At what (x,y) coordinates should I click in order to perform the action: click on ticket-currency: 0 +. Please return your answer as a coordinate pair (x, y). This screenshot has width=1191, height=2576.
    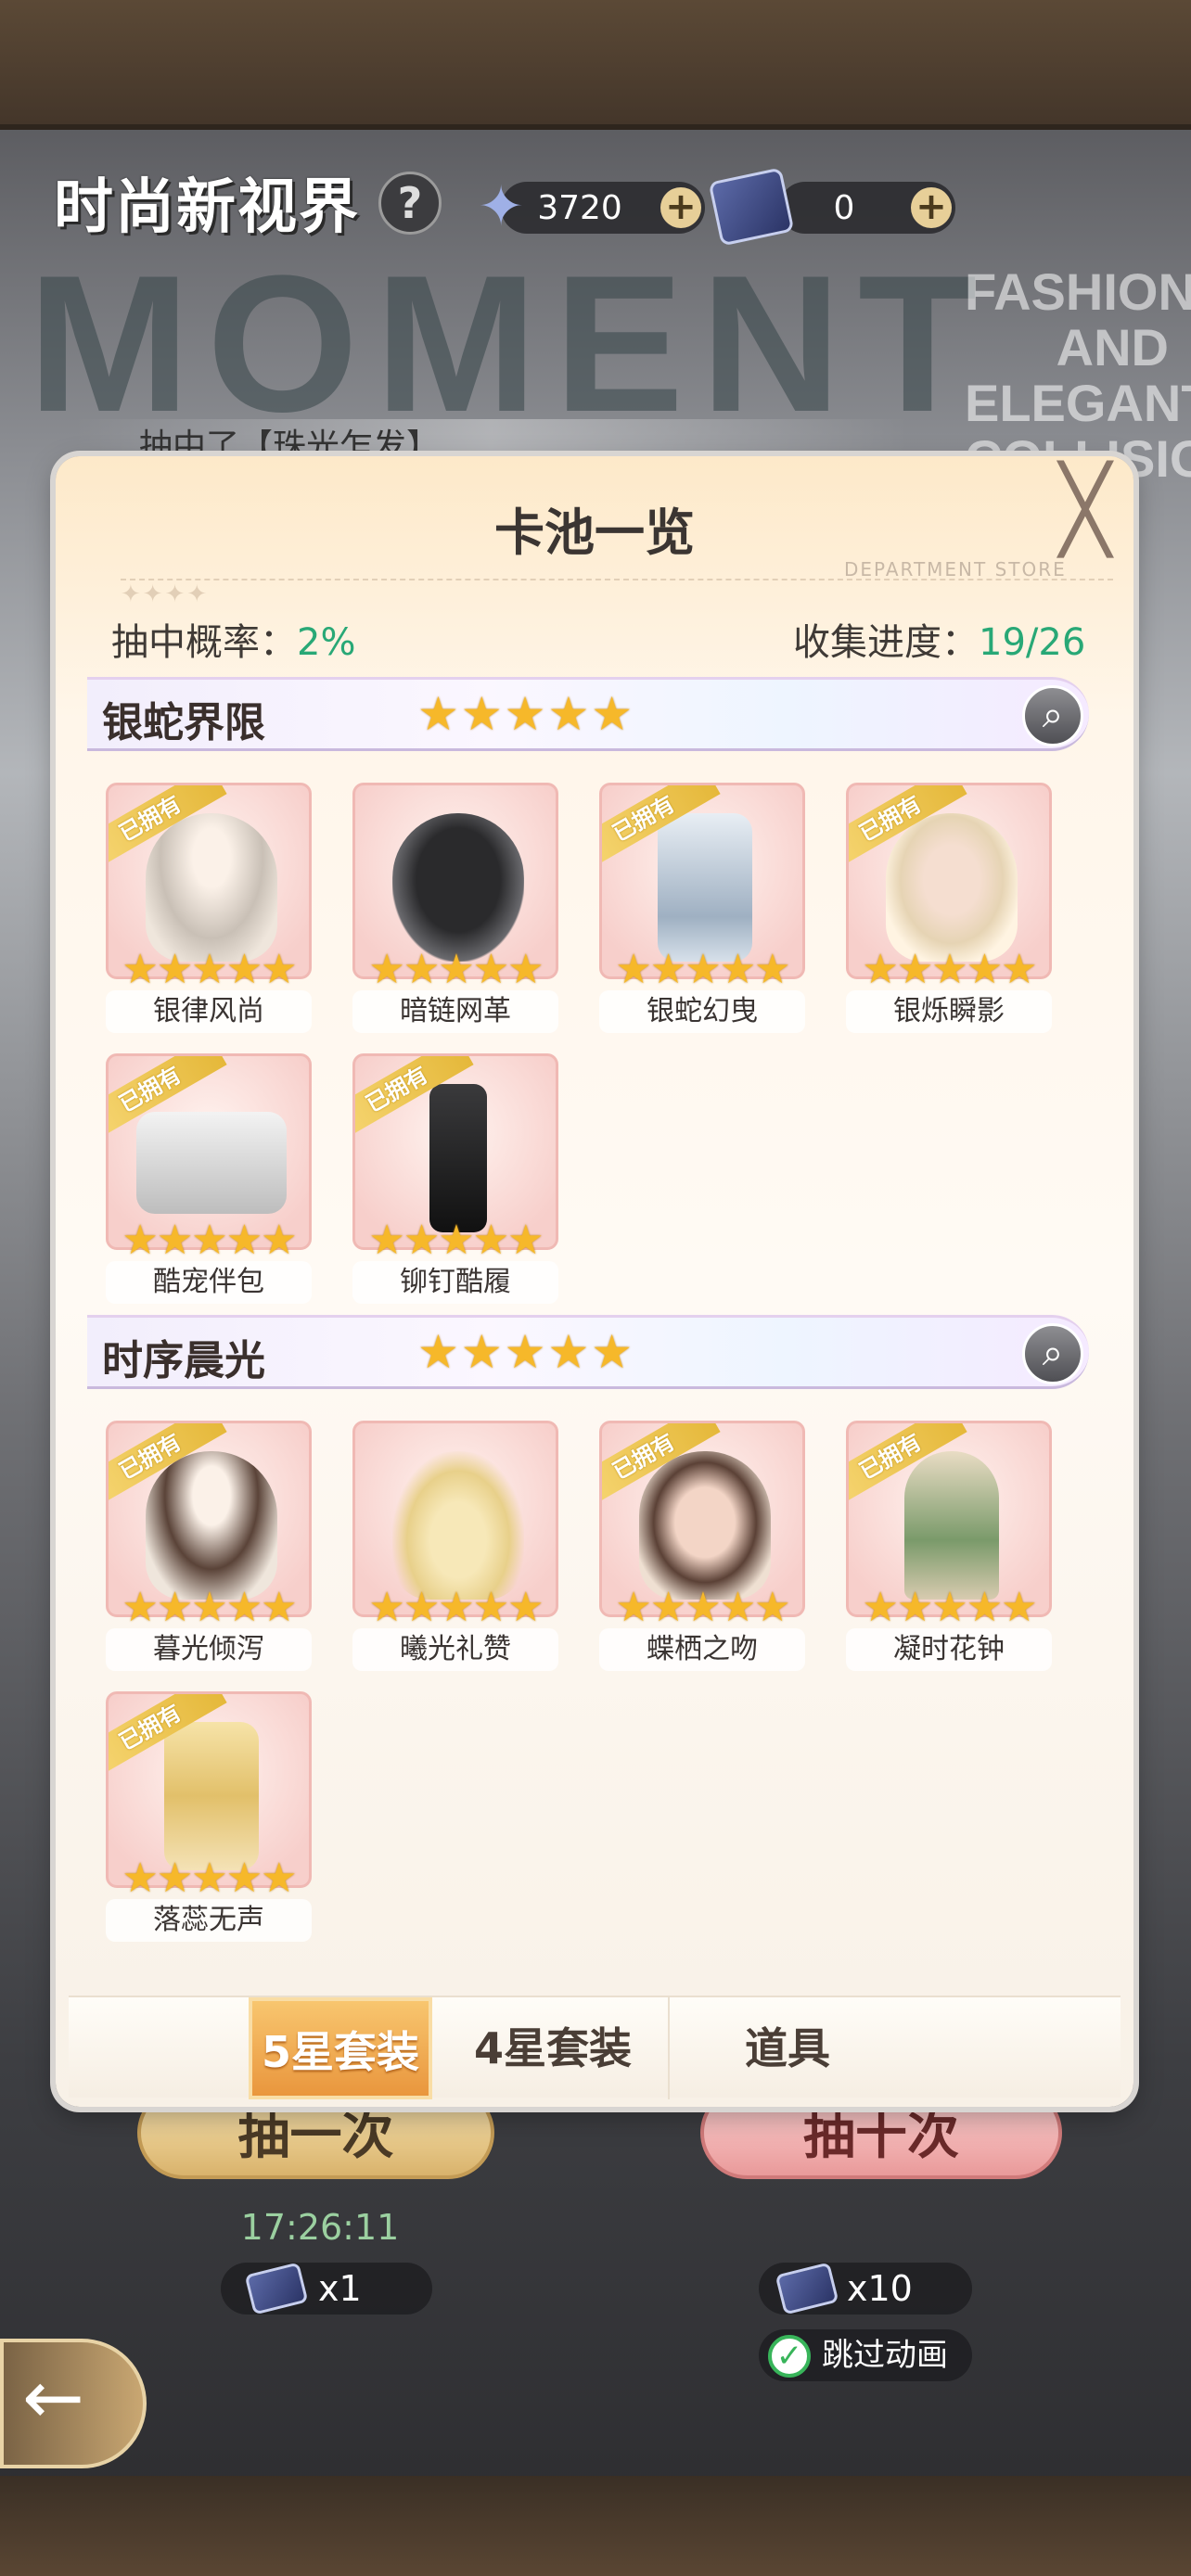
    Looking at the image, I should click on (867, 208).